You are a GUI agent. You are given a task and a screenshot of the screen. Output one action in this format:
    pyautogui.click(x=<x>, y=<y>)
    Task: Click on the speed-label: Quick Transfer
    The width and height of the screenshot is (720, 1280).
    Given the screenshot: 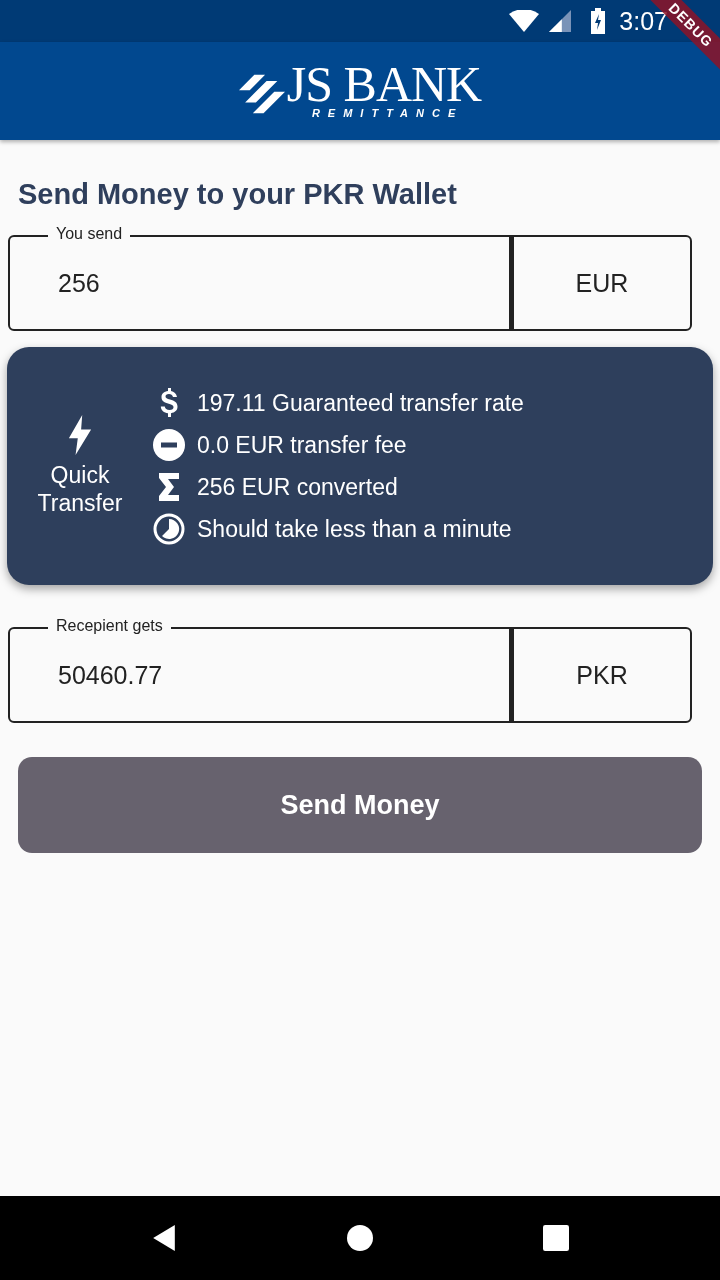 What is the action you would take?
    pyautogui.click(x=80, y=489)
    